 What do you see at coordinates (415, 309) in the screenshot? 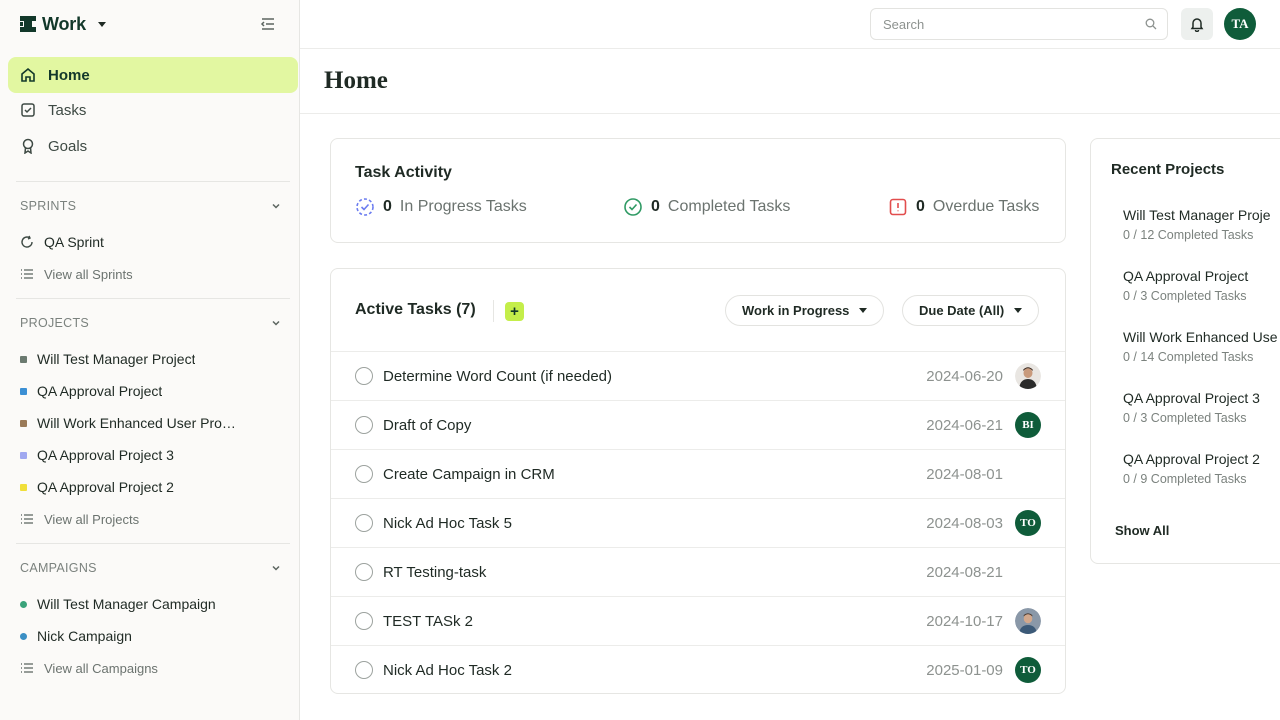
I see `active-tasks-title: Active Tasks (7)` at bounding box center [415, 309].